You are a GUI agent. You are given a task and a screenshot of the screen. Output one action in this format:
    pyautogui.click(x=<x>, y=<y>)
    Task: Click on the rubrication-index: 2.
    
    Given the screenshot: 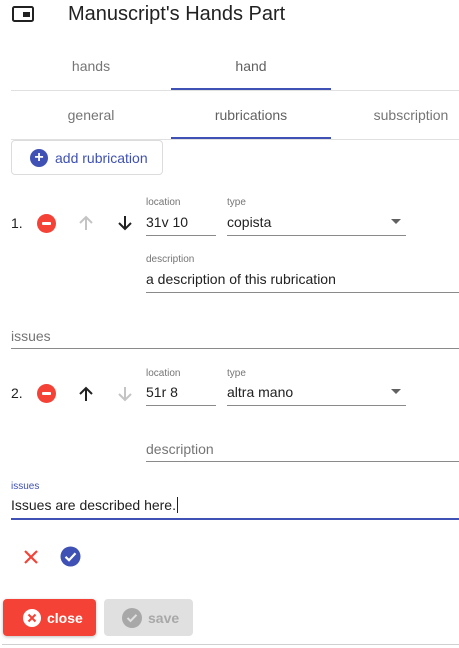 What is the action you would take?
    pyautogui.click(x=17, y=393)
    